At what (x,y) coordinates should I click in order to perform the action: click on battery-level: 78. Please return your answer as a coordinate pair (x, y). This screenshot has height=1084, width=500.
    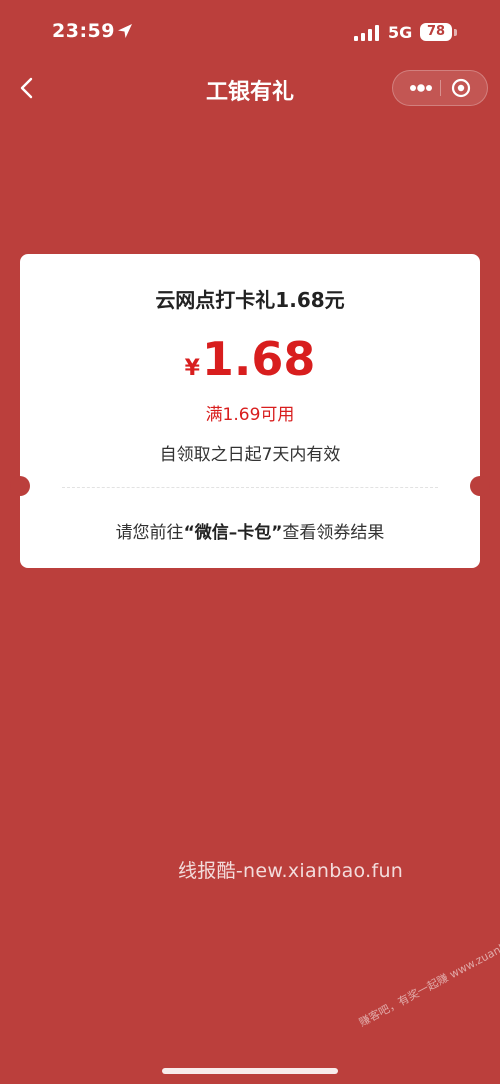
    Looking at the image, I should click on (436, 32).